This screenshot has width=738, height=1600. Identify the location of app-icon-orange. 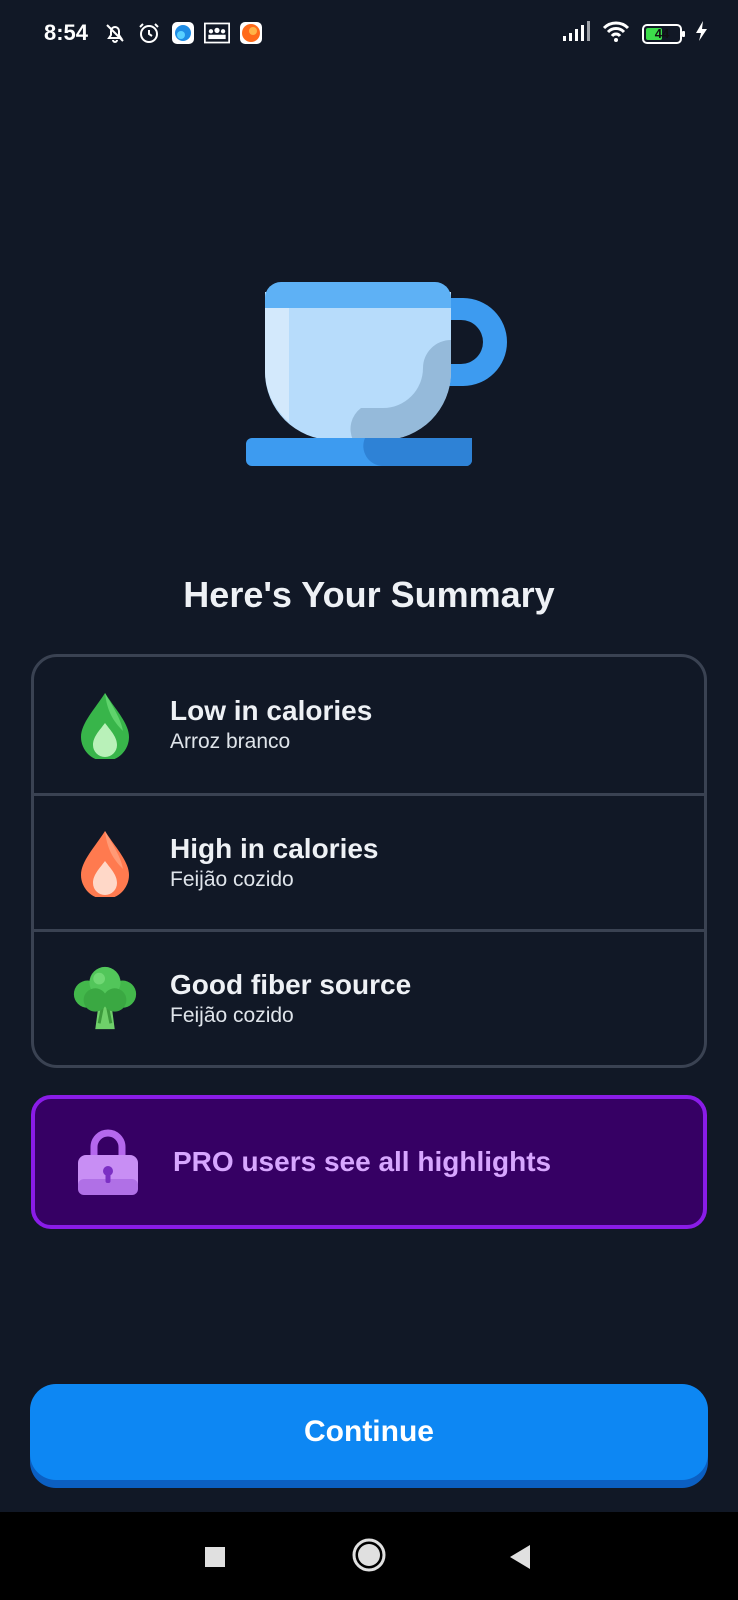
(251, 33).